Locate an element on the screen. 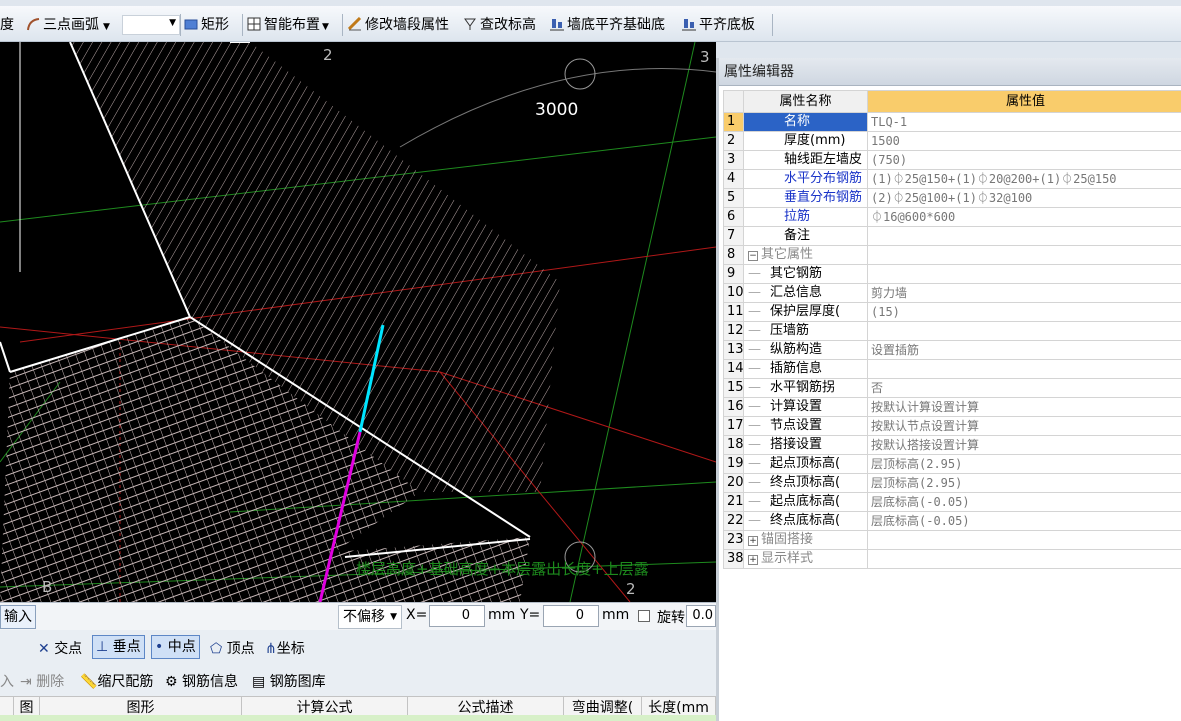  rotate-input: 0.0 is located at coordinates (701, 616).